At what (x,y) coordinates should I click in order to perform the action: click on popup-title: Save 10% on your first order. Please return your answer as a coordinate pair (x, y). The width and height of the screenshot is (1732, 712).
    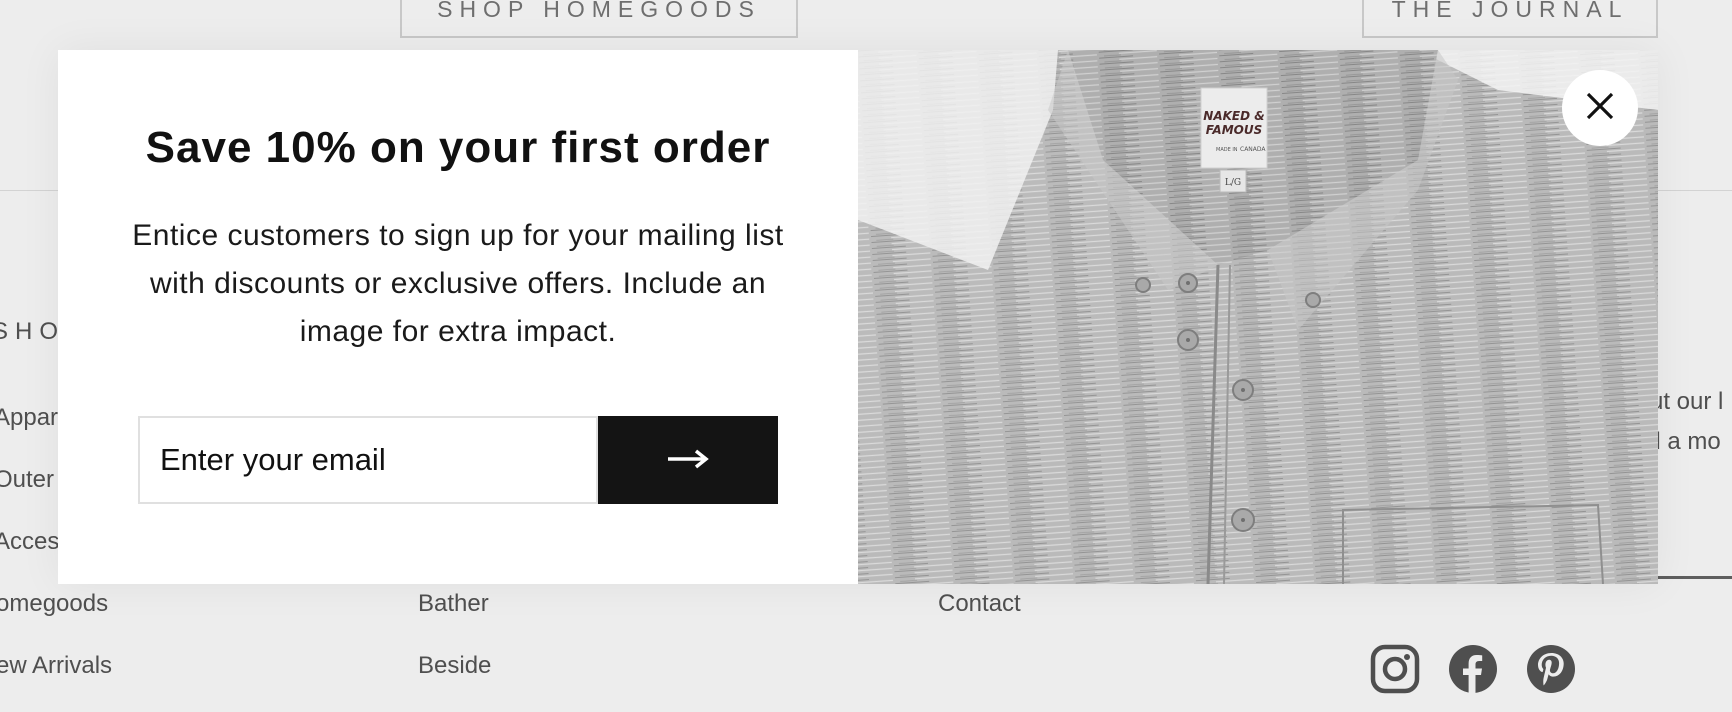
    Looking at the image, I should click on (458, 147).